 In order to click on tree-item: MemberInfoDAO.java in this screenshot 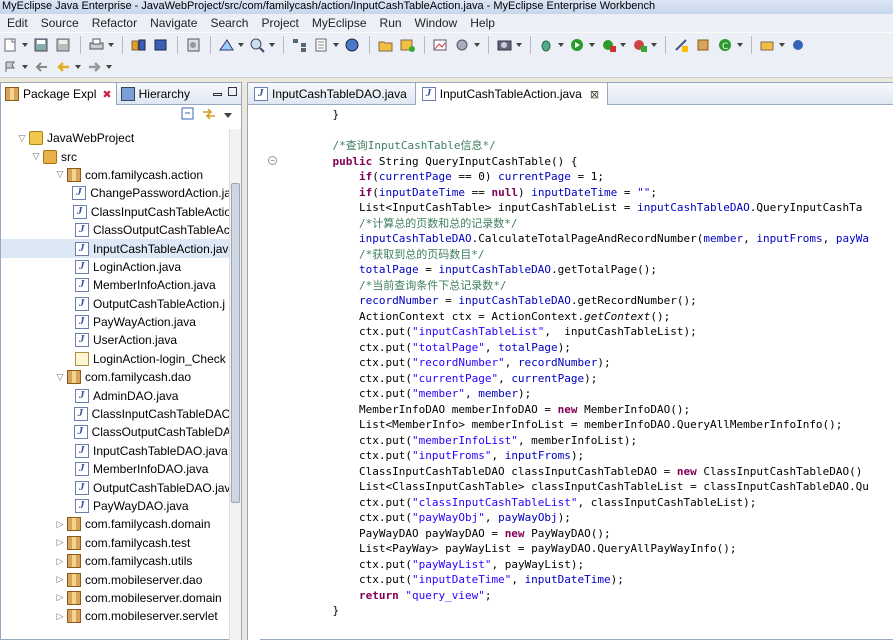, I will do `click(116, 469)`.